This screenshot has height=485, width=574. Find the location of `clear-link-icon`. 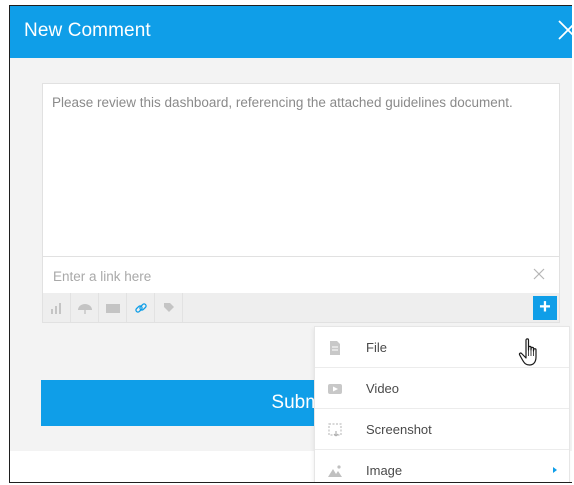

clear-link-icon is located at coordinates (539, 274).